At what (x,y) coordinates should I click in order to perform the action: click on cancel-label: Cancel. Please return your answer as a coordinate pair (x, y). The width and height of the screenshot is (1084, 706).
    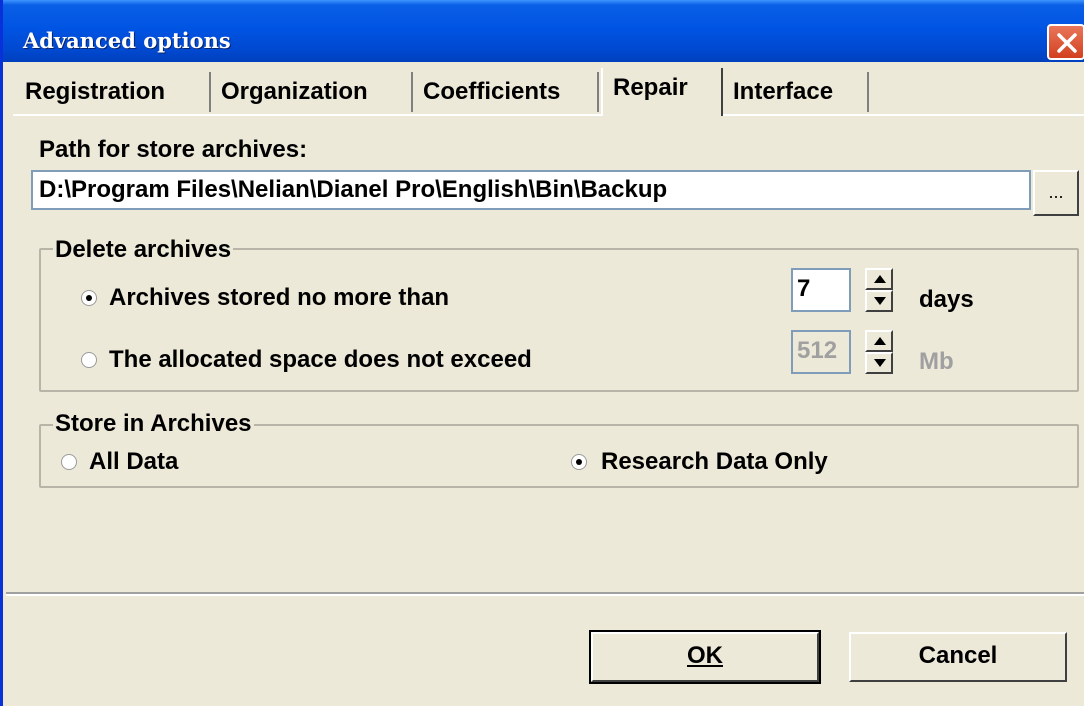
    Looking at the image, I should click on (958, 655).